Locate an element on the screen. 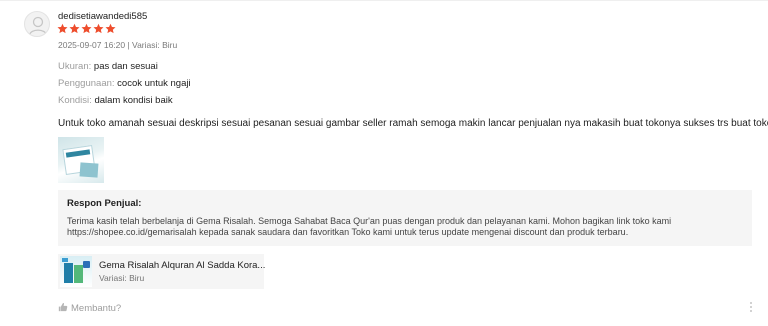 The height and width of the screenshot is (326, 768). attribute-ukuran: Ukuran: pas dan sesuai is located at coordinates (108, 66).